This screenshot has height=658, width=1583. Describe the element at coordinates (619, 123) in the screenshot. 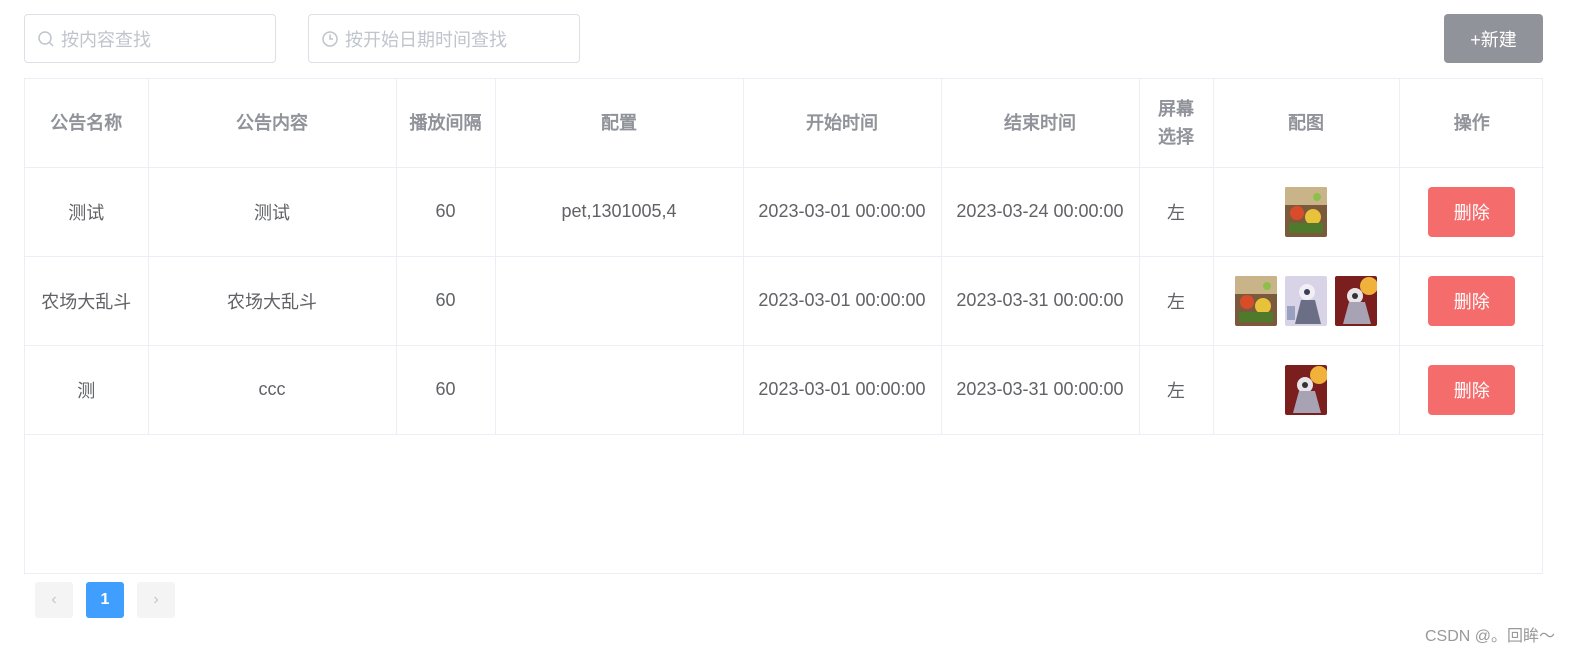

I see `header-config: 配置` at that location.